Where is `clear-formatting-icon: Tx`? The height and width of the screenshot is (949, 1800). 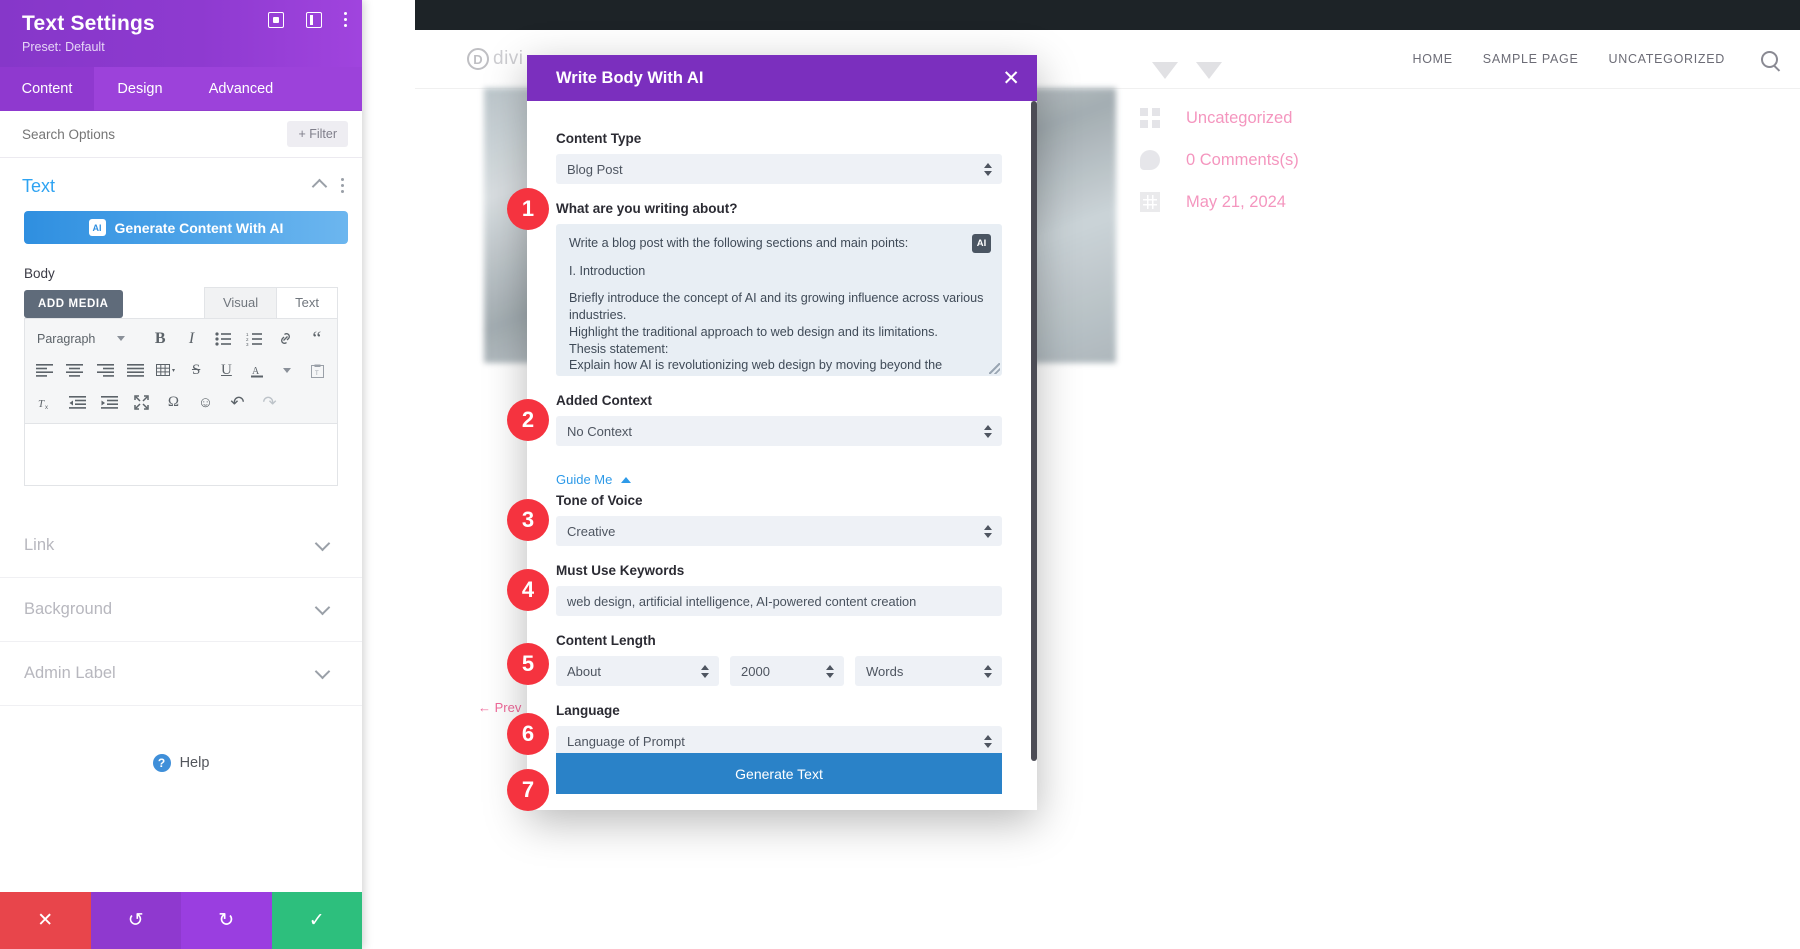 clear-formatting-icon: Tx is located at coordinates (45, 402).